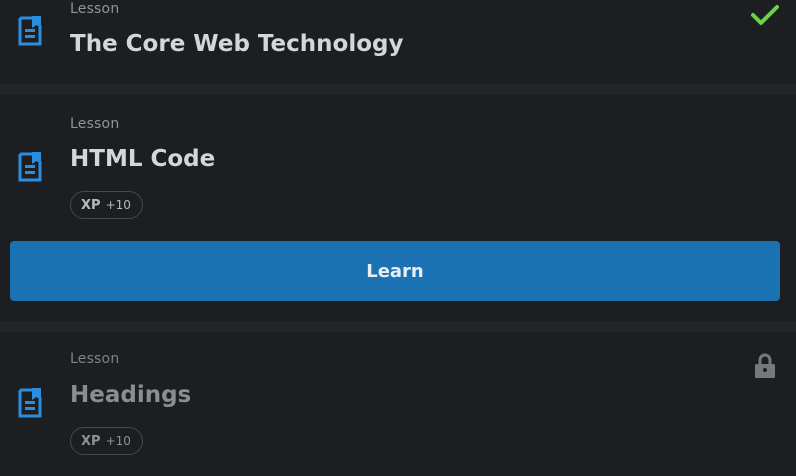  What do you see at coordinates (237, 44) in the screenshot?
I see `lesson-title: The Core Web Technology` at bounding box center [237, 44].